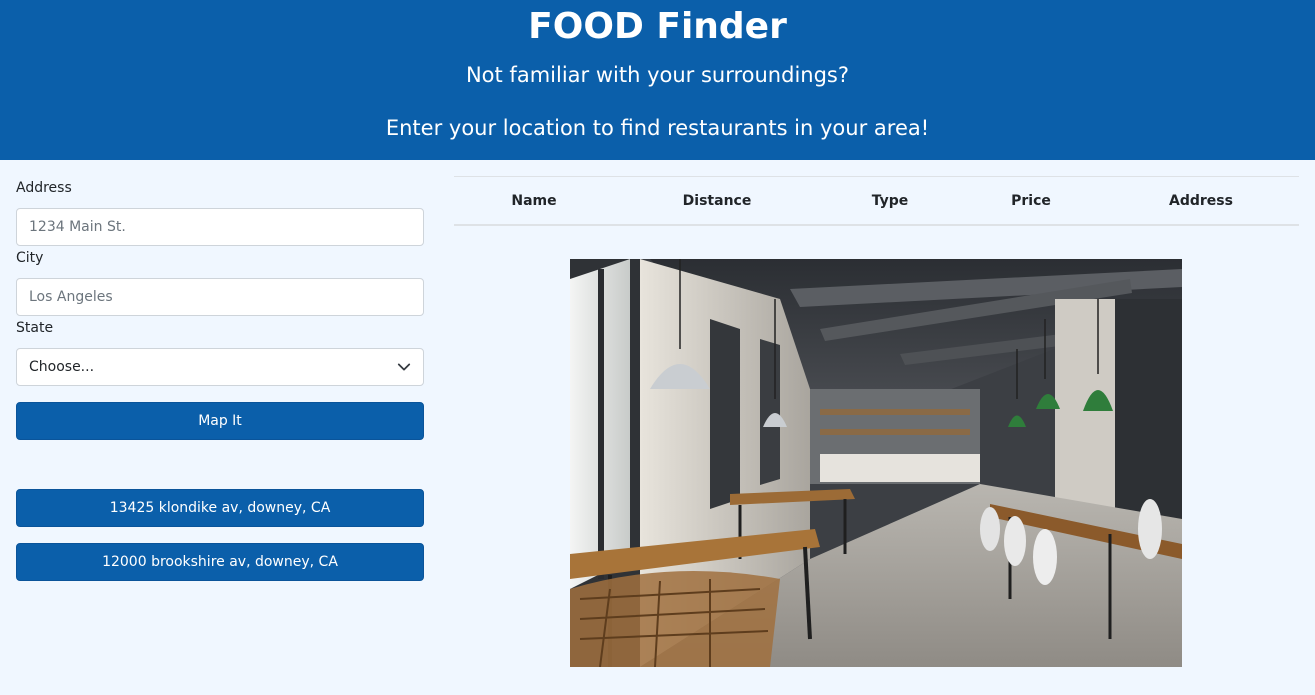 The width and height of the screenshot is (1315, 695). What do you see at coordinates (30, 258) in the screenshot?
I see `city-label: City` at bounding box center [30, 258].